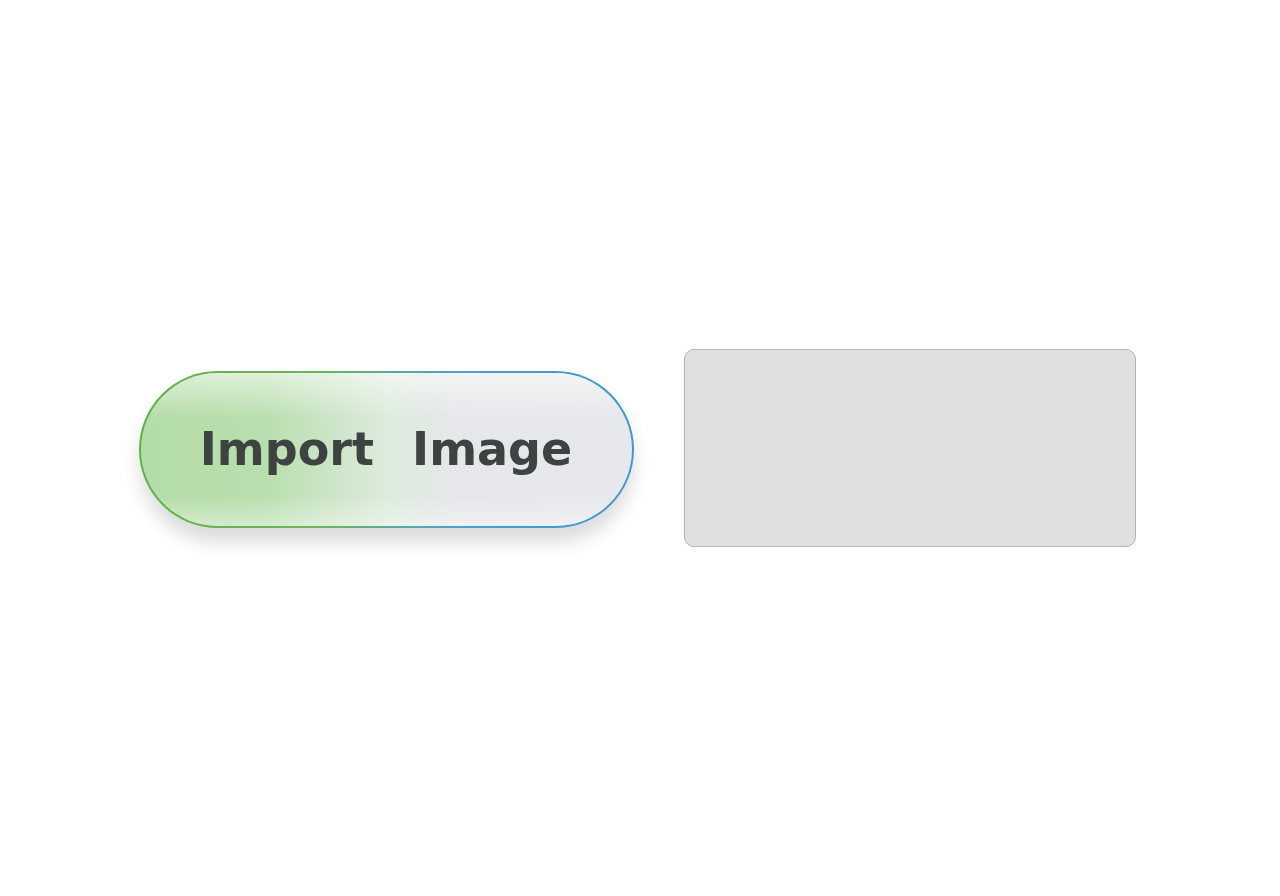  Describe the element at coordinates (386, 449) in the screenshot. I see `import-image-button: Import Image` at that location.